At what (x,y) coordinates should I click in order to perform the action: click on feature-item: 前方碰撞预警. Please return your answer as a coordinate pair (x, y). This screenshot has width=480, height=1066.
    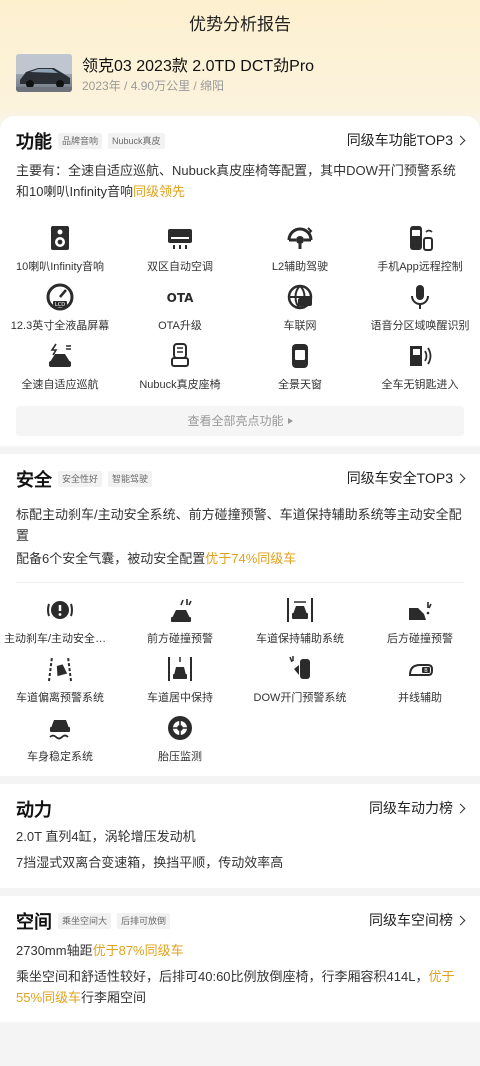
    Looking at the image, I should click on (180, 625).